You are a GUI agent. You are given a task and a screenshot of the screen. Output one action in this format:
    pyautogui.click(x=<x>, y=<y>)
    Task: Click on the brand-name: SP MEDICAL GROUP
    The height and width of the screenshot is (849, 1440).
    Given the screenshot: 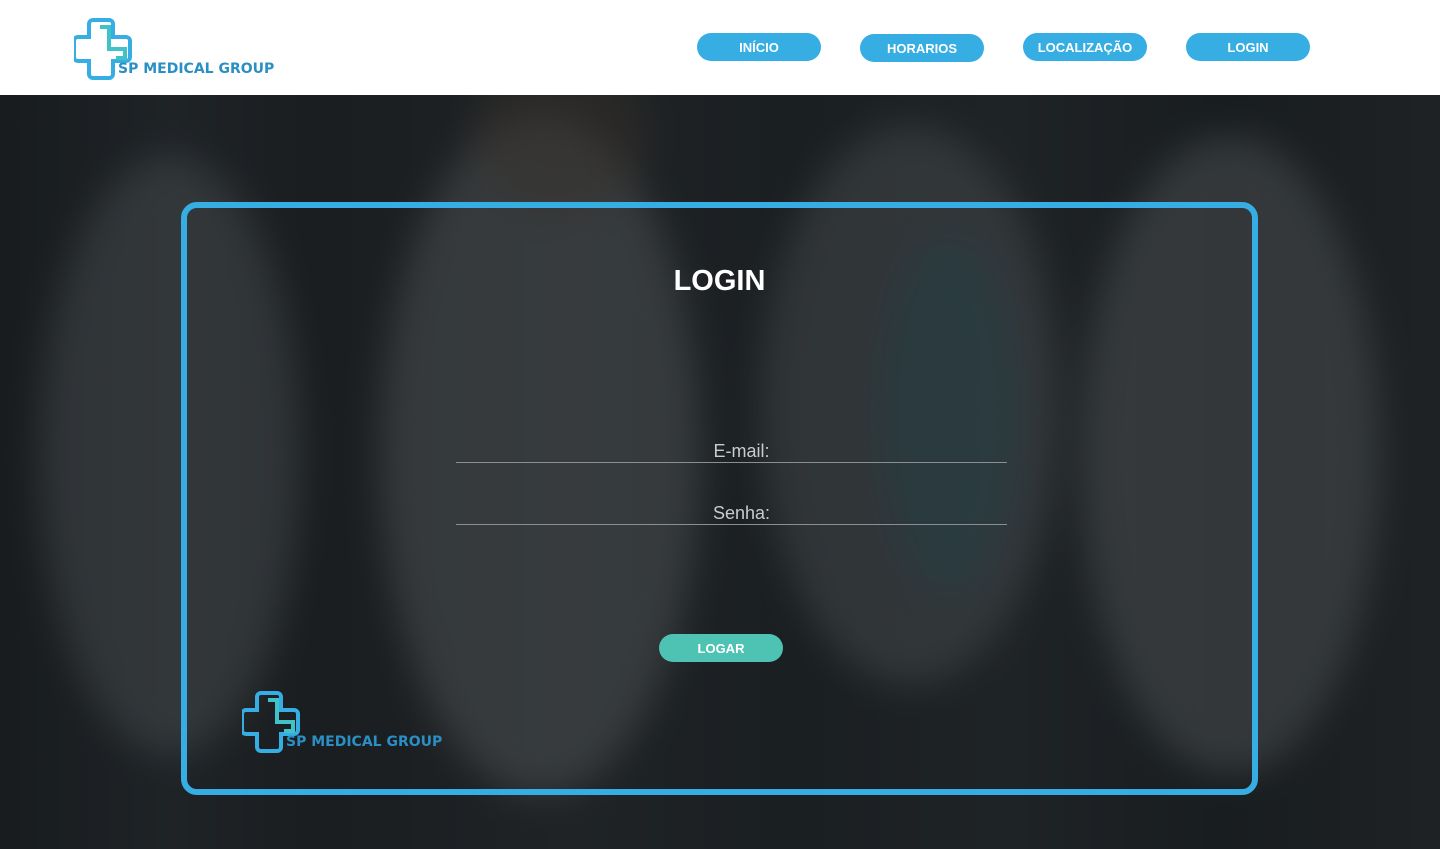 What is the action you would take?
    pyautogui.click(x=196, y=69)
    